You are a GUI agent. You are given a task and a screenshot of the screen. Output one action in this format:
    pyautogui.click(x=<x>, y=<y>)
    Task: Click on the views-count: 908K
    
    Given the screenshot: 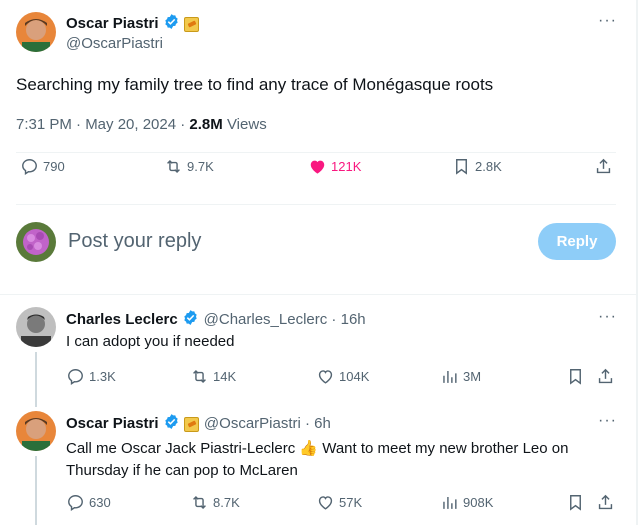 What is the action you would take?
    pyautogui.click(x=478, y=502)
    